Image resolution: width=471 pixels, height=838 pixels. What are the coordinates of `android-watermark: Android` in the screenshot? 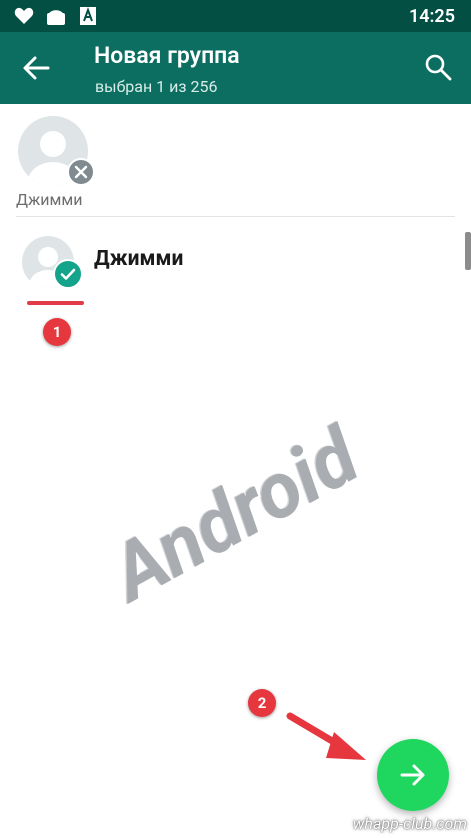 It's located at (235, 515).